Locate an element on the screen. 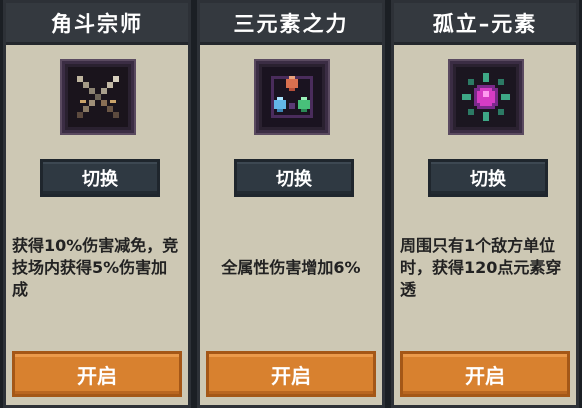  talent-description: 周围只有1个敌方单位时，获得120点元素穿透 is located at coordinates (485, 268).